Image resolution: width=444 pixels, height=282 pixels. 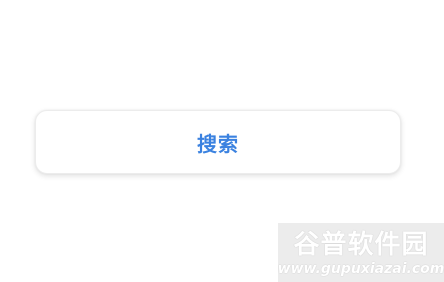 I want to click on watermark-title: 谷普软件园, so click(x=361, y=244).